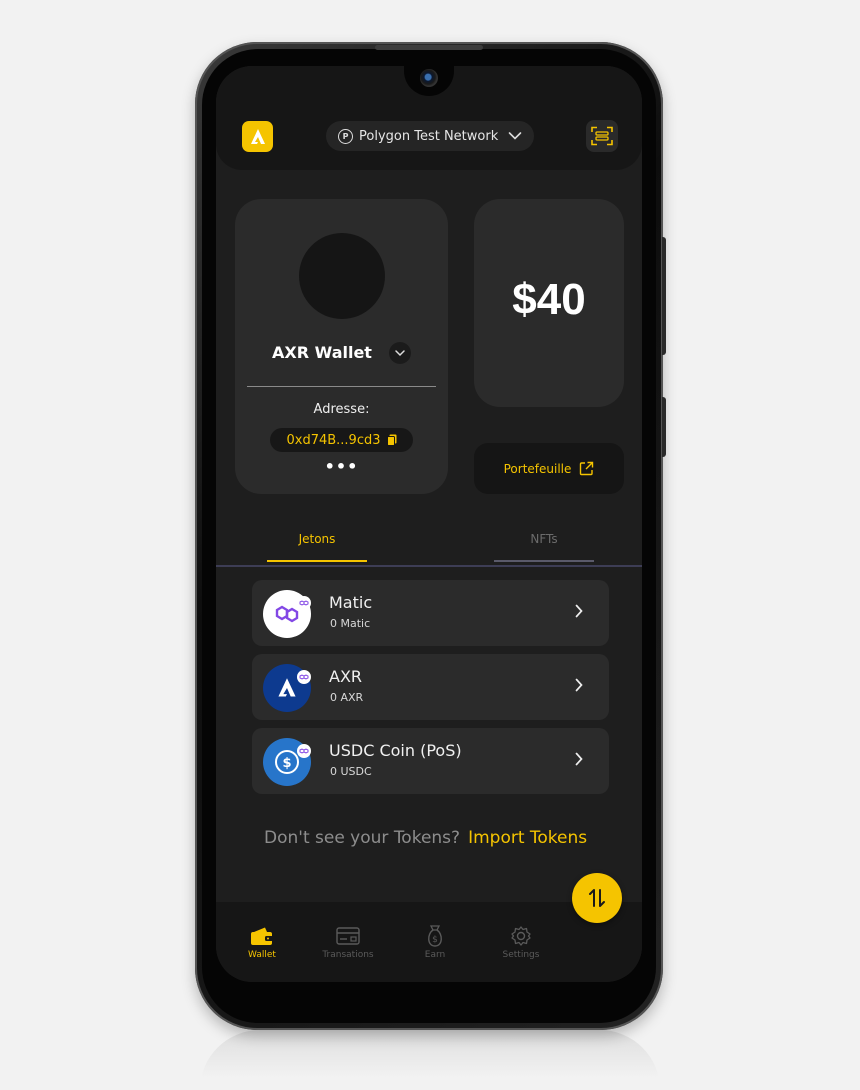 The width and height of the screenshot is (860, 1090). I want to click on wallet-divider, so click(341, 386).